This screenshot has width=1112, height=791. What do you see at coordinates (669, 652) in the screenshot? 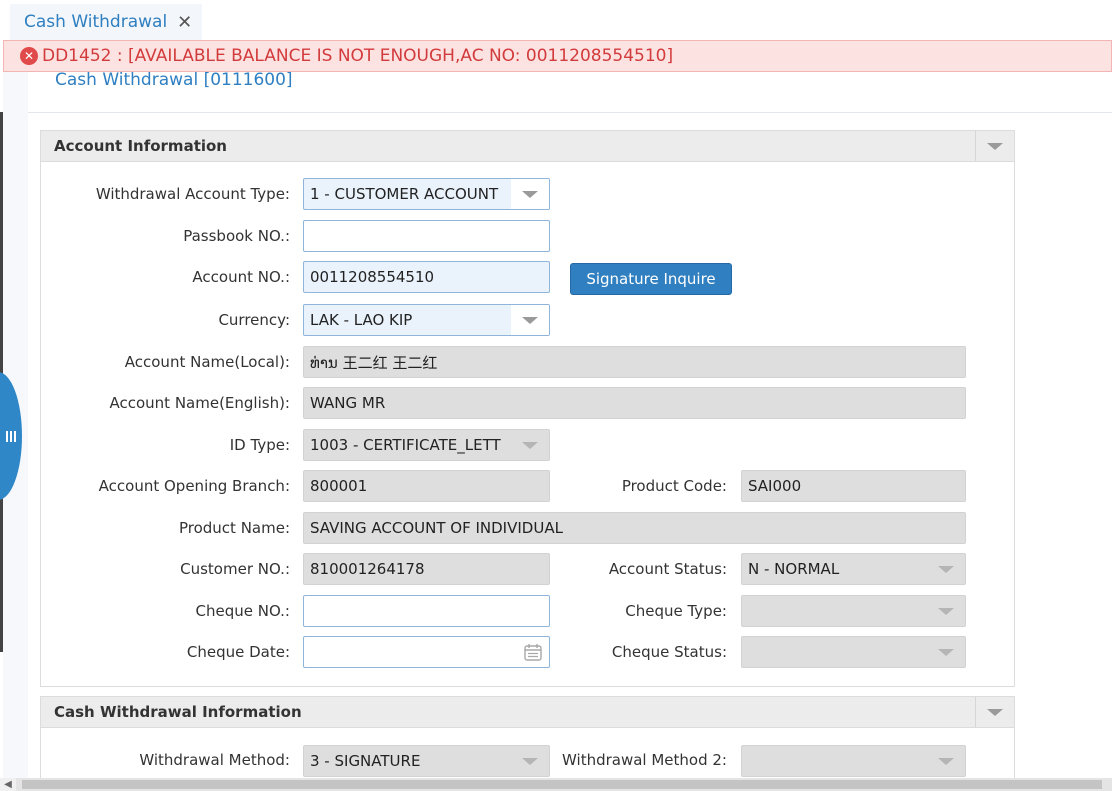
I see `label-cheque-status: Cheque Status:` at bounding box center [669, 652].